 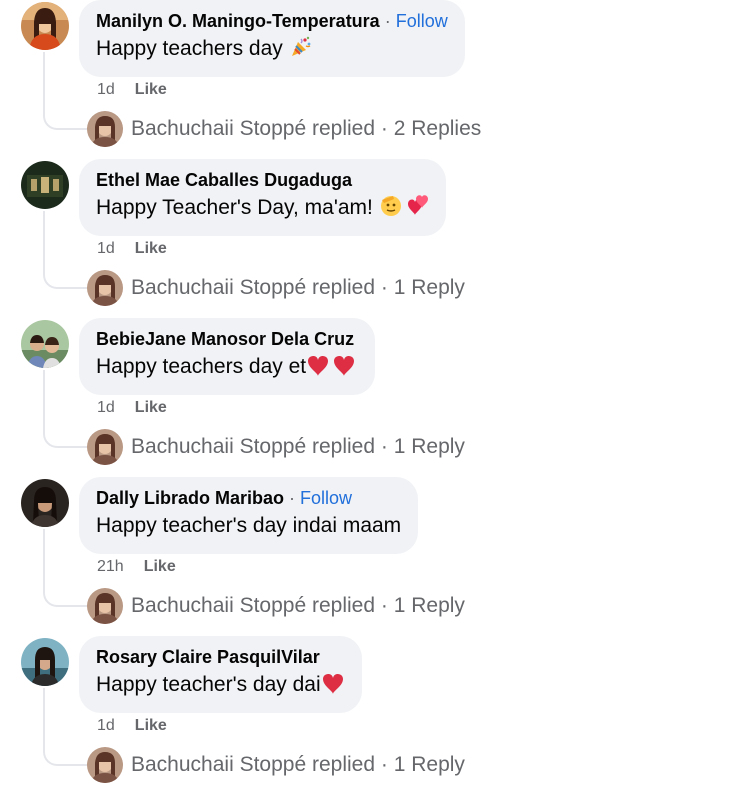 I want to click on author-name: Dally Librado Maribao, so click(x=190, y=498).